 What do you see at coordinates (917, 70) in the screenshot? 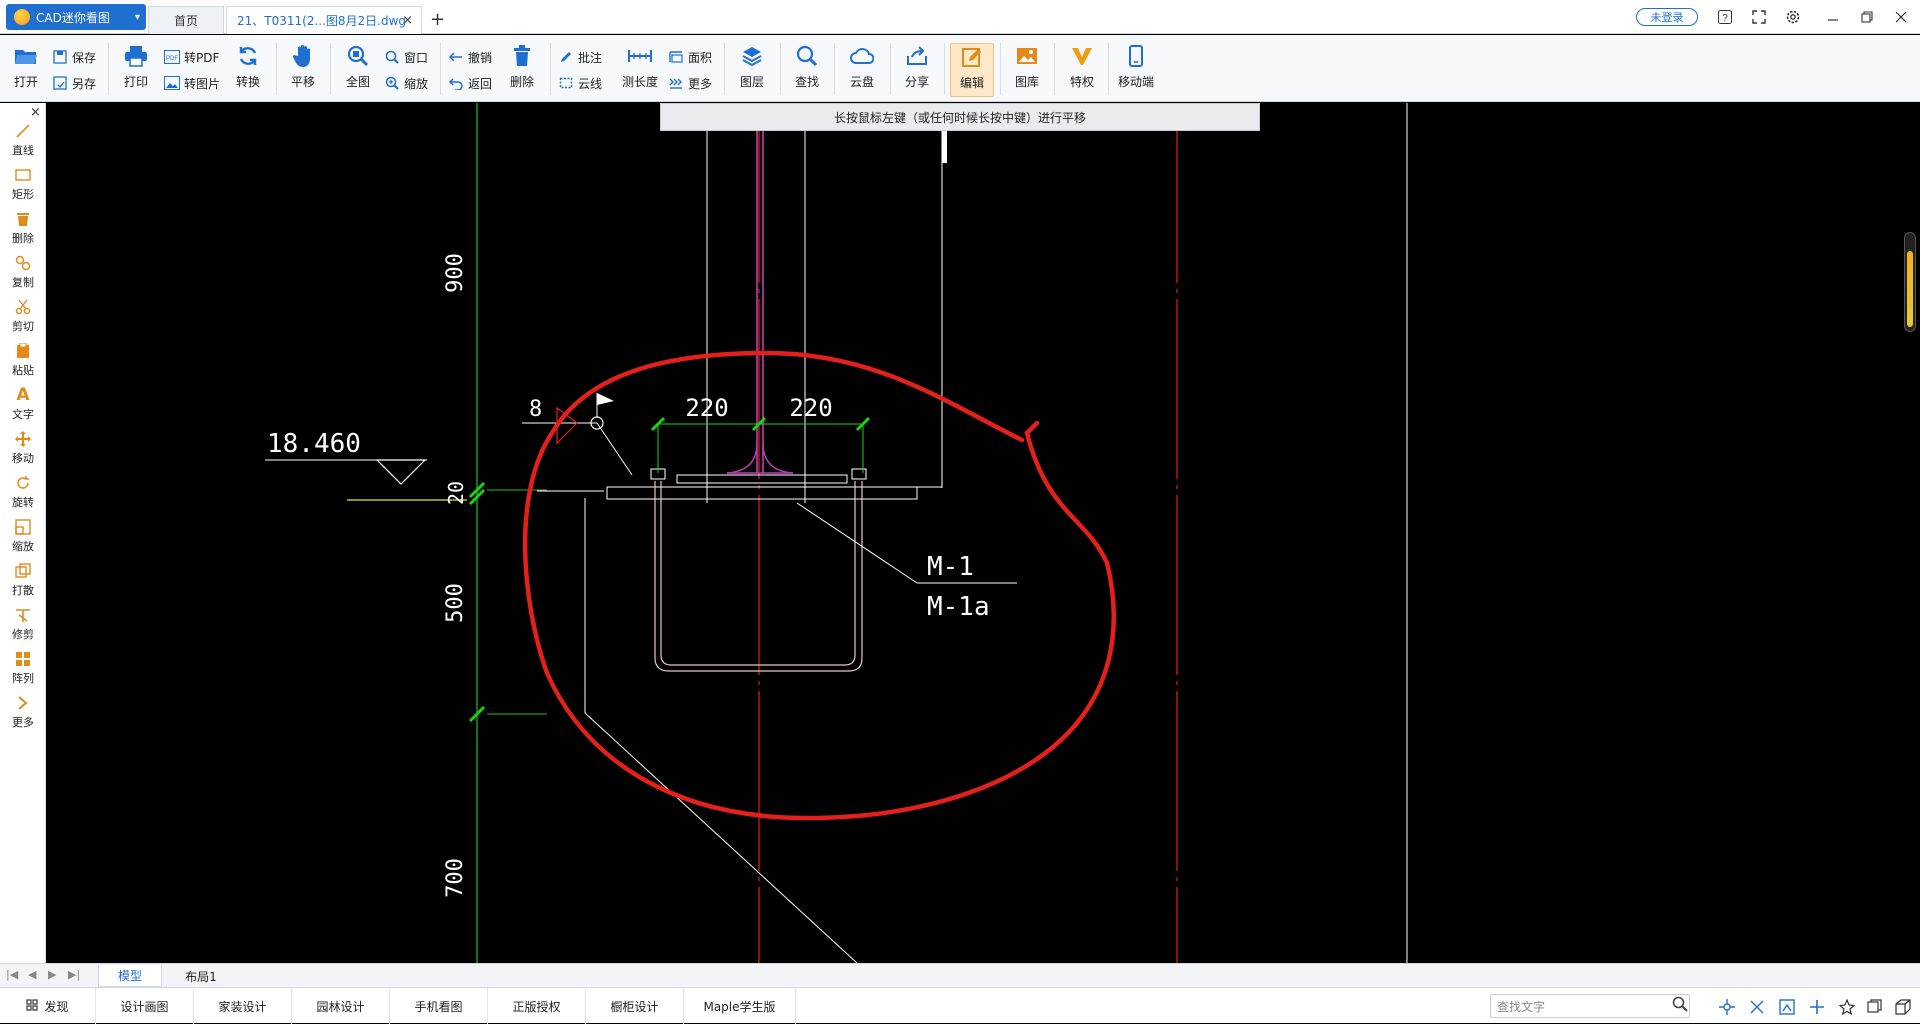
I see `share-button: 分享` at bounding box center [917, 70].